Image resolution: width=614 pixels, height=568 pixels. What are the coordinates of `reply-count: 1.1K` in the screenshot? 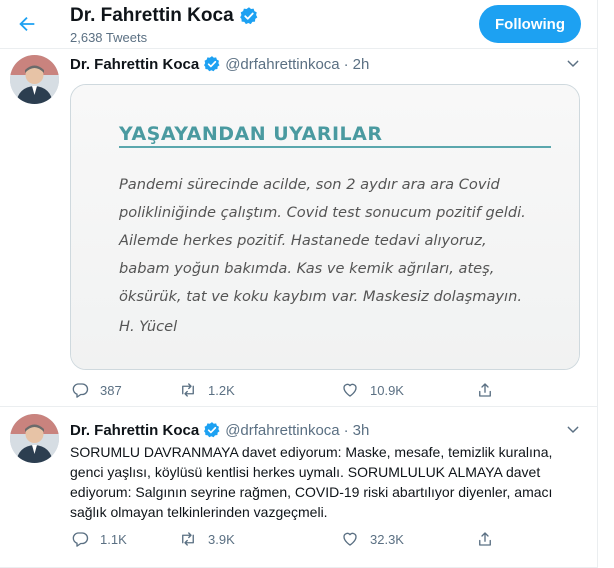 It's located at (113, 539).